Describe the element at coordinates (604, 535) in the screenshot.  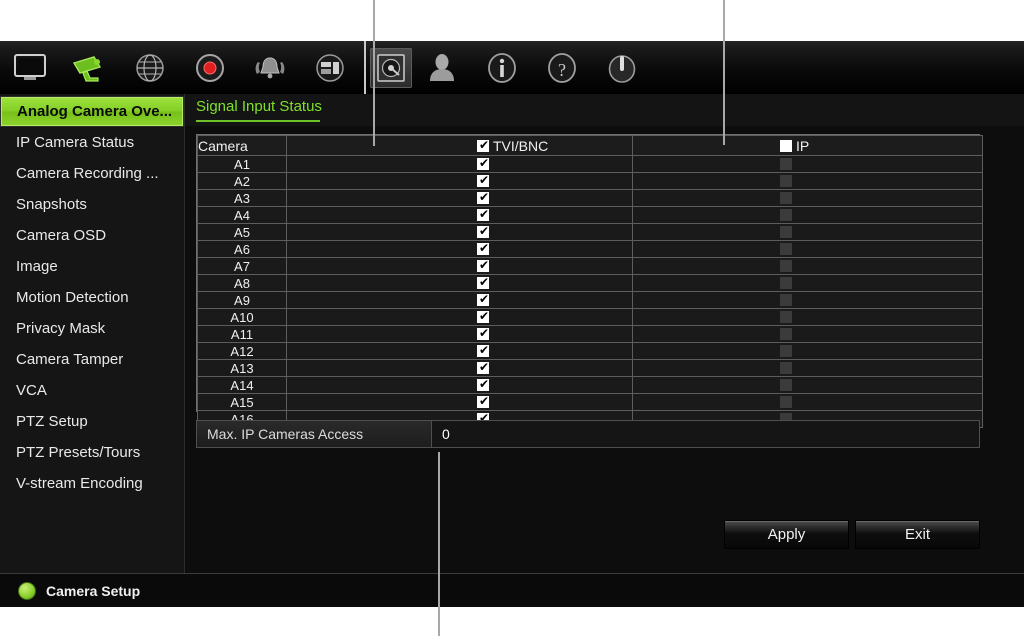
I see `action-buttons: Apply Exit` at that location.